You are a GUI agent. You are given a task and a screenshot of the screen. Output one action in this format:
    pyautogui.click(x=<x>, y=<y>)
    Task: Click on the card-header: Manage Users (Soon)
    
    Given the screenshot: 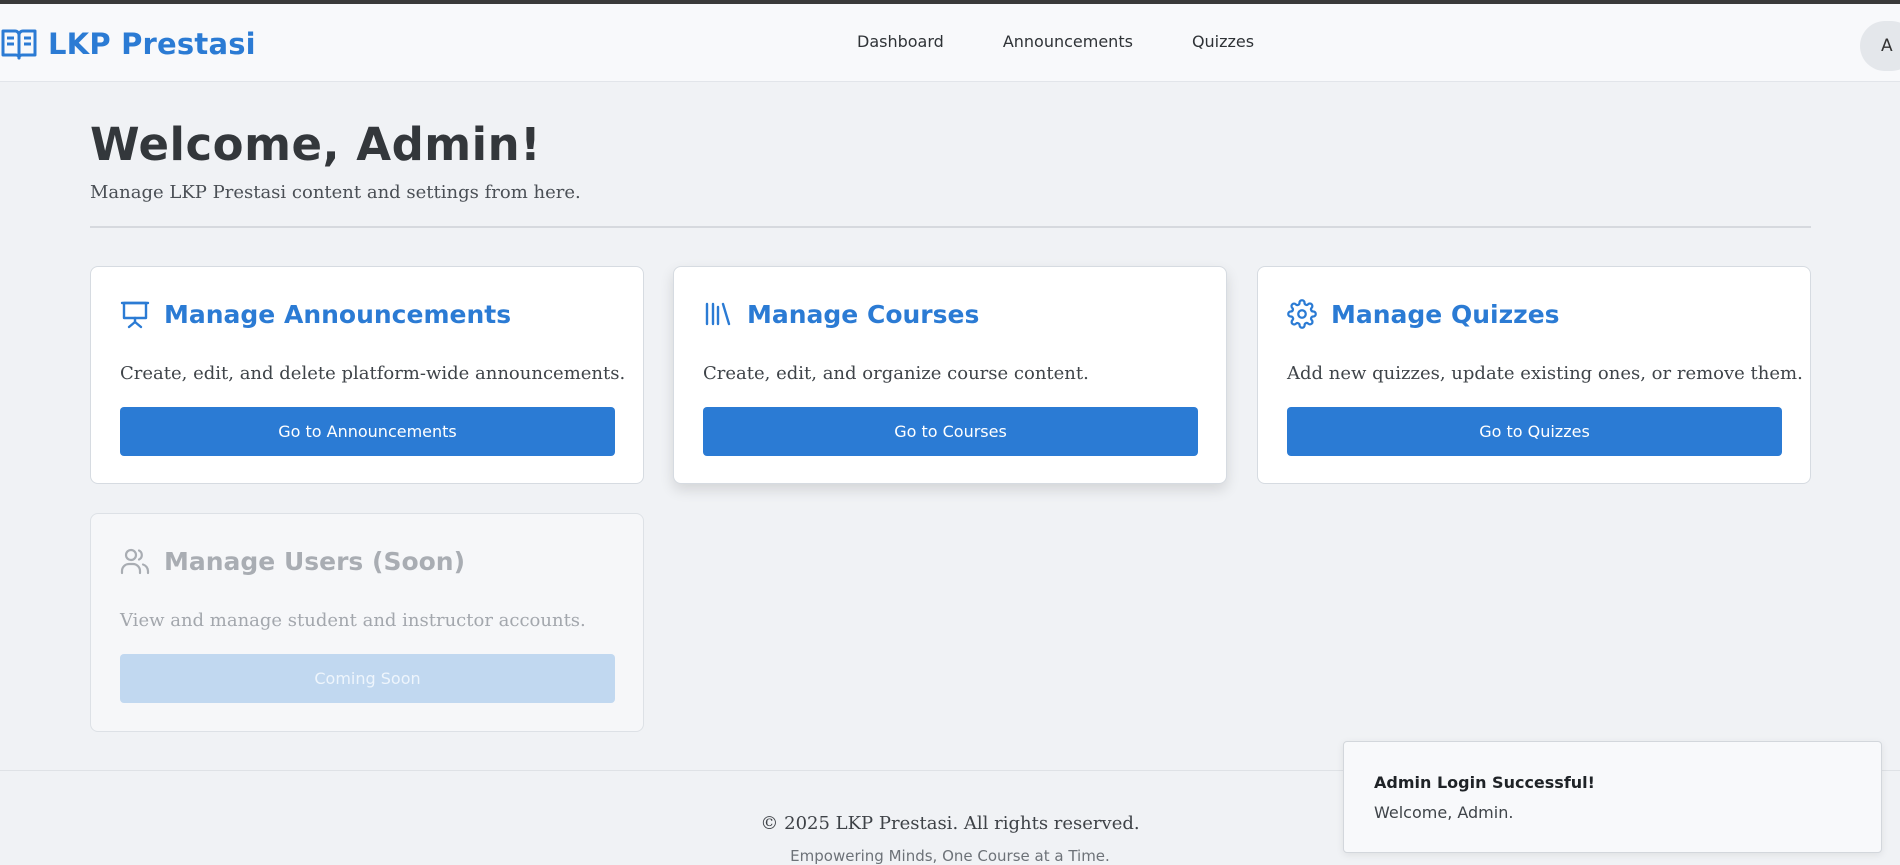 What is the action you would take?
    pyautogui.click(x=292, y=561)
    